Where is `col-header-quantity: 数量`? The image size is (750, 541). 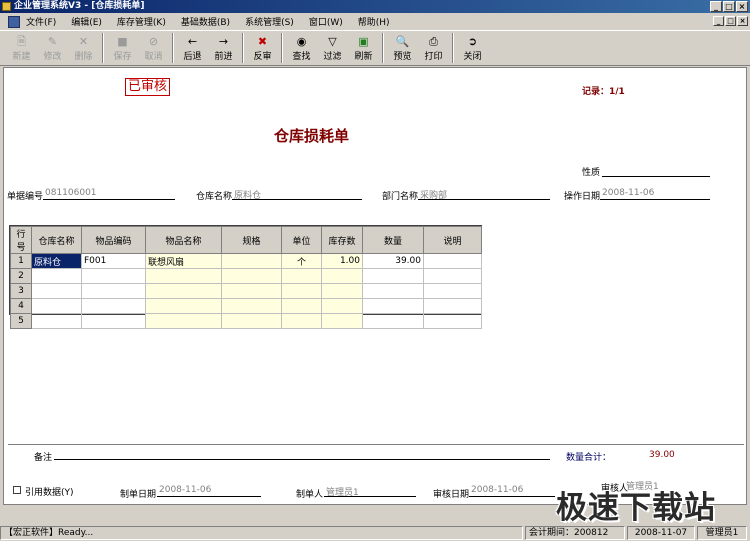
col-header-quantity: 数量 is located at coordinates (393, 240).